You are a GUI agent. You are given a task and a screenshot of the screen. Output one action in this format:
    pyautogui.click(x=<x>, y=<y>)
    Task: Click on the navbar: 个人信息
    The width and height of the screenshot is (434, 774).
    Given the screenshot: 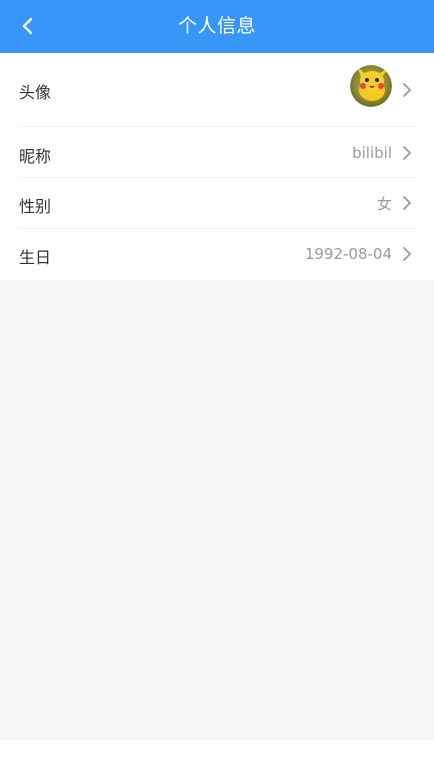 What is the action you would take?
    pyautogui.click(x=217, y=26)
    